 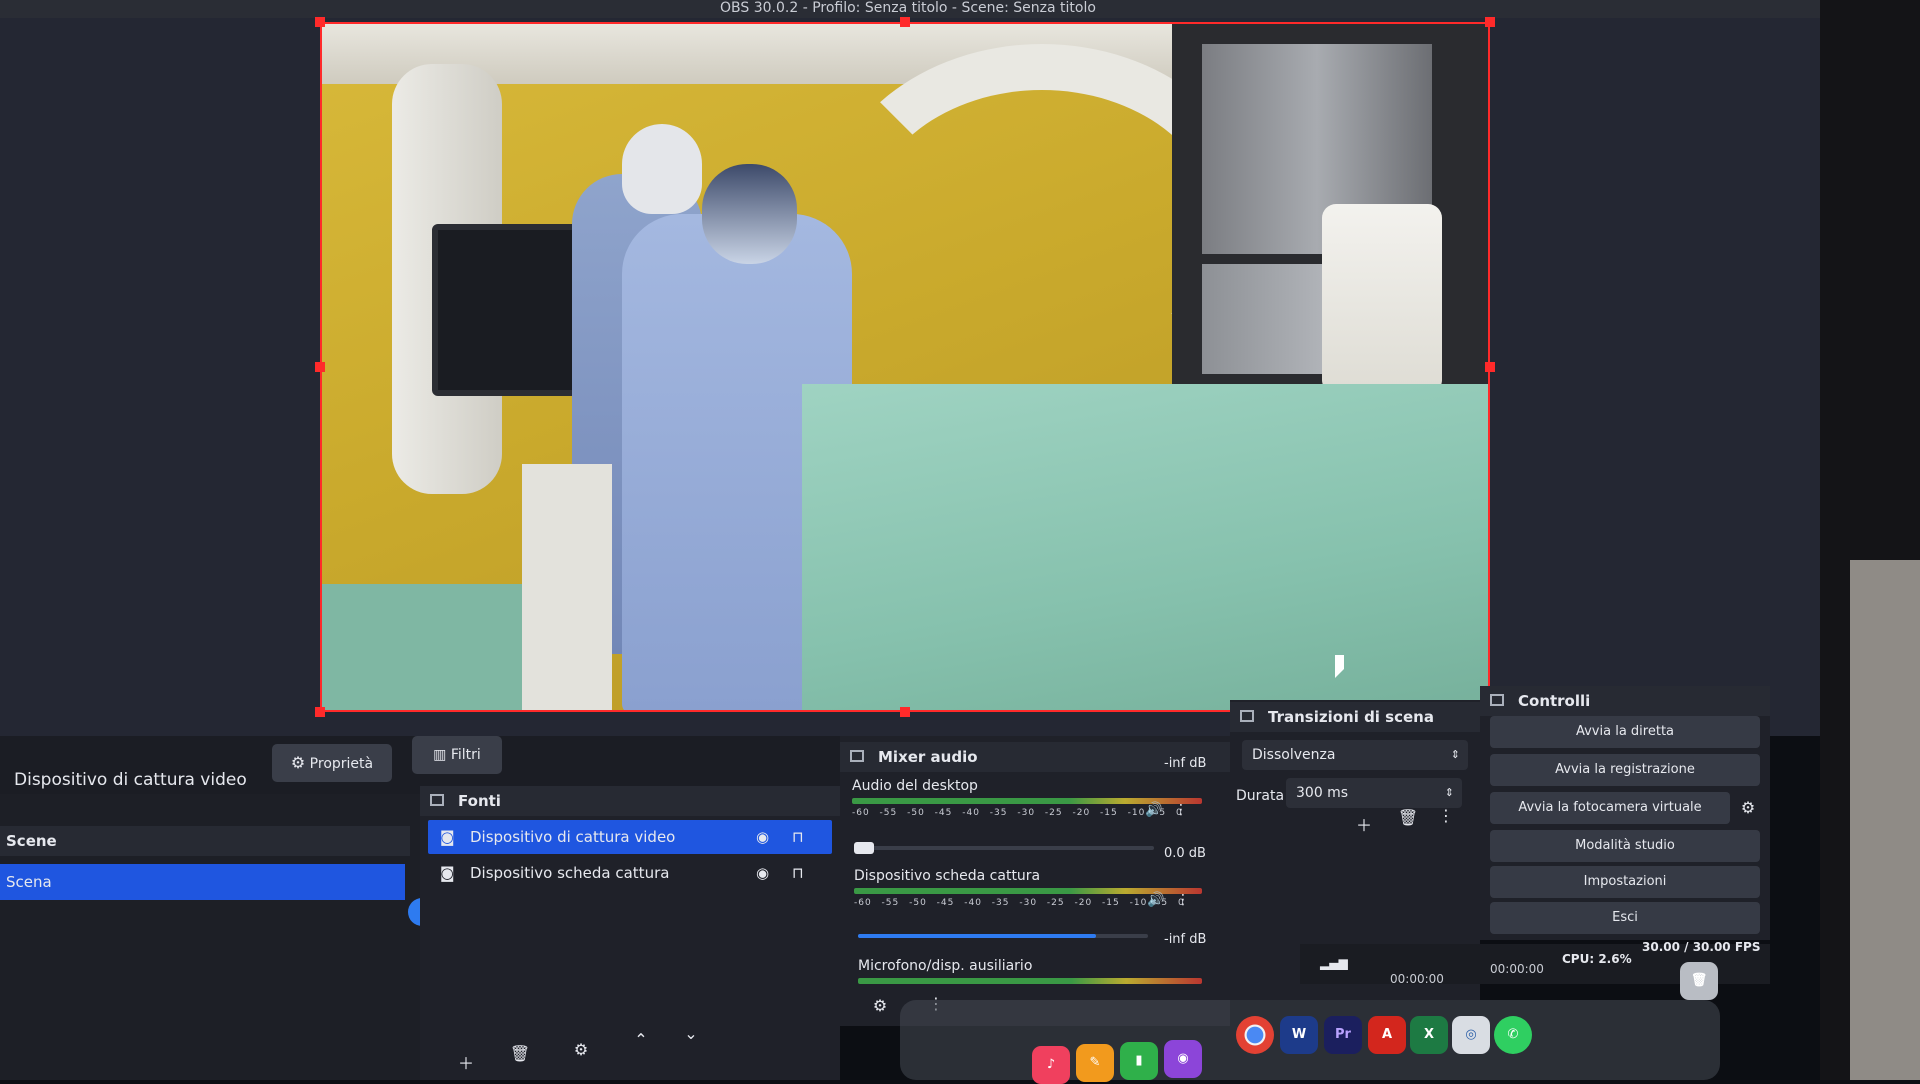 What do you see at coordinates (1255, 1035) in the screenshot?
I see `chrome-icon` at bounding box center [1255, 1035].